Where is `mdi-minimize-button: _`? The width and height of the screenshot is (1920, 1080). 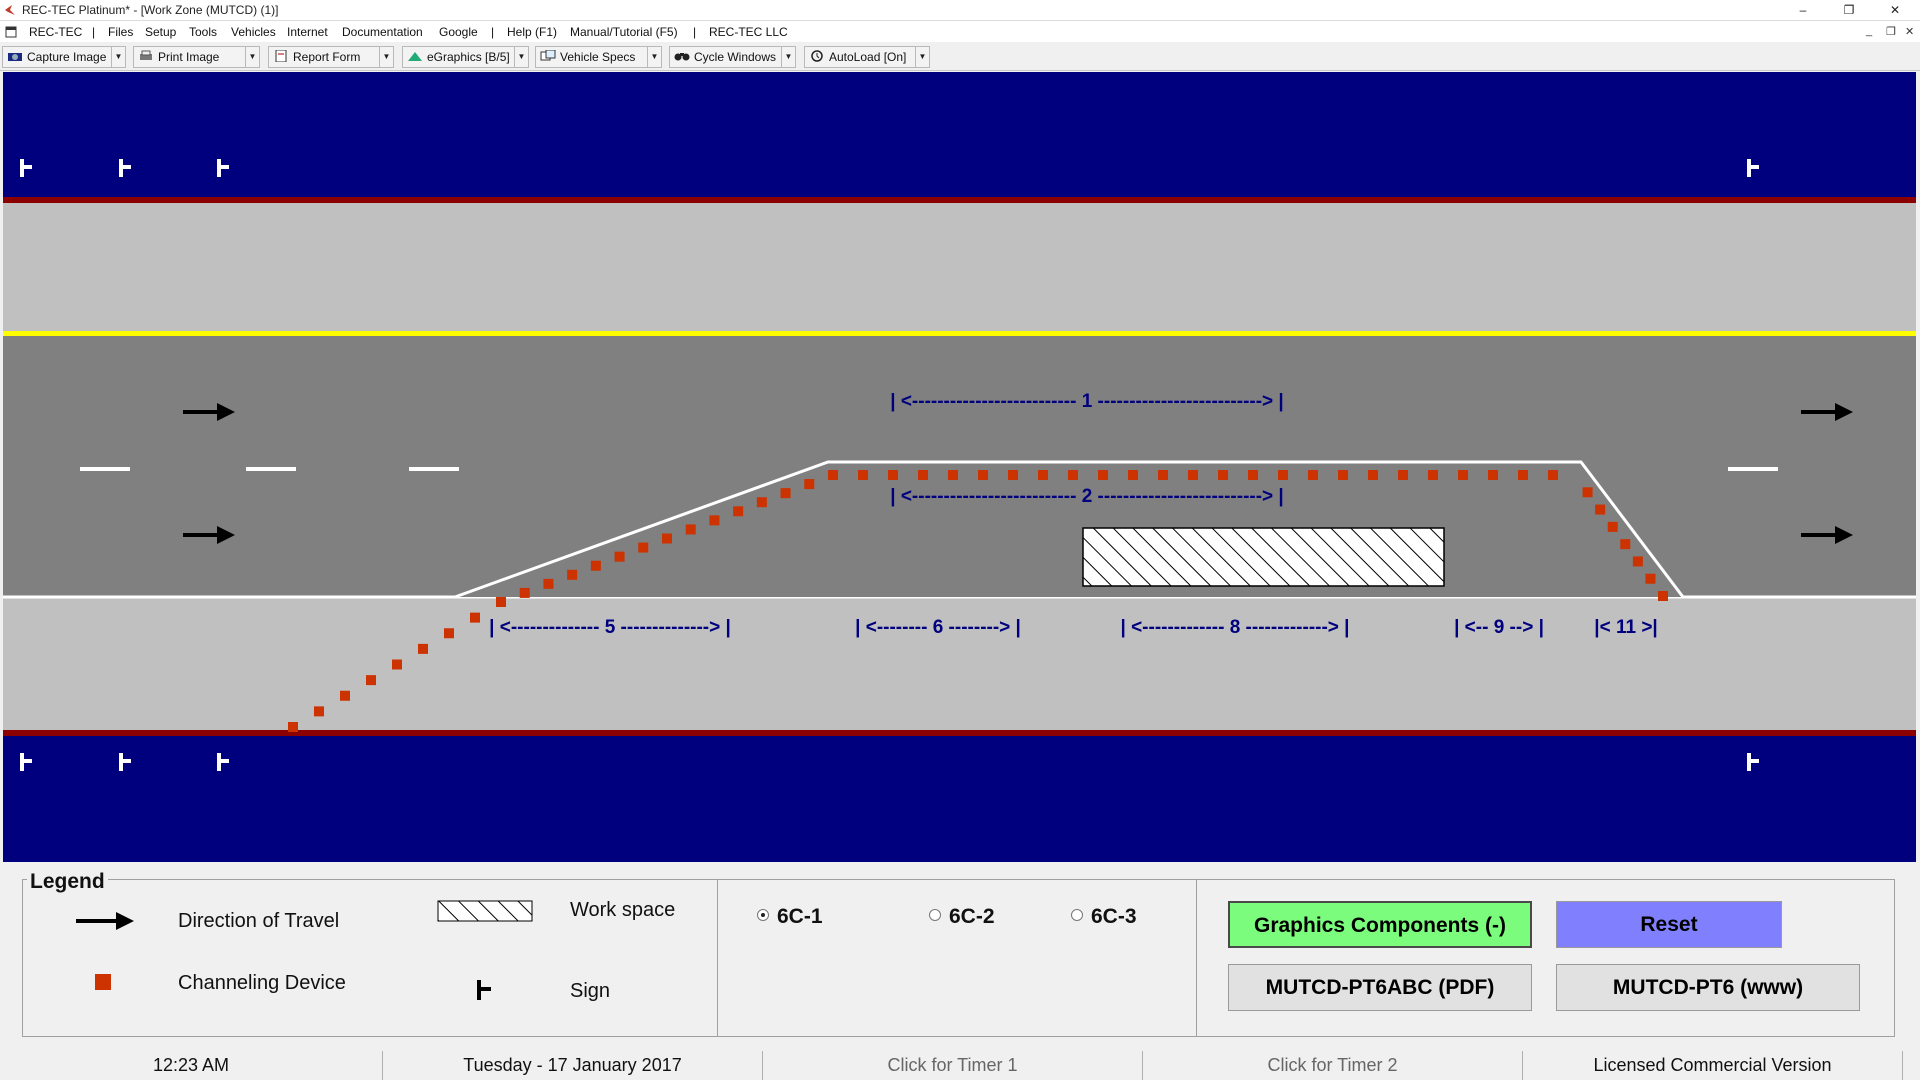 mdi-minimize-button: _ is located at coordinates (1869, 31).